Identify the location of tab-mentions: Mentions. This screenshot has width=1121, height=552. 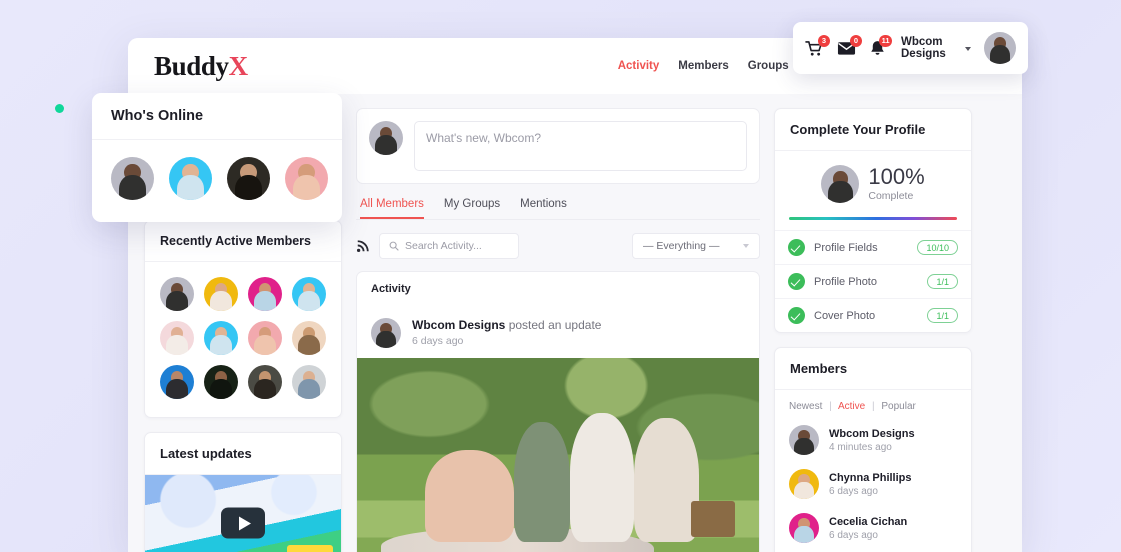
(543, 208).